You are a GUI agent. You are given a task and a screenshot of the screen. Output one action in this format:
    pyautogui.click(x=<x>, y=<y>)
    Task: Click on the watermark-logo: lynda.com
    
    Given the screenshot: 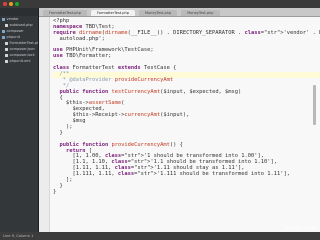 What is the action you would take?
    pyautogui.click(x=300, y=228)
    